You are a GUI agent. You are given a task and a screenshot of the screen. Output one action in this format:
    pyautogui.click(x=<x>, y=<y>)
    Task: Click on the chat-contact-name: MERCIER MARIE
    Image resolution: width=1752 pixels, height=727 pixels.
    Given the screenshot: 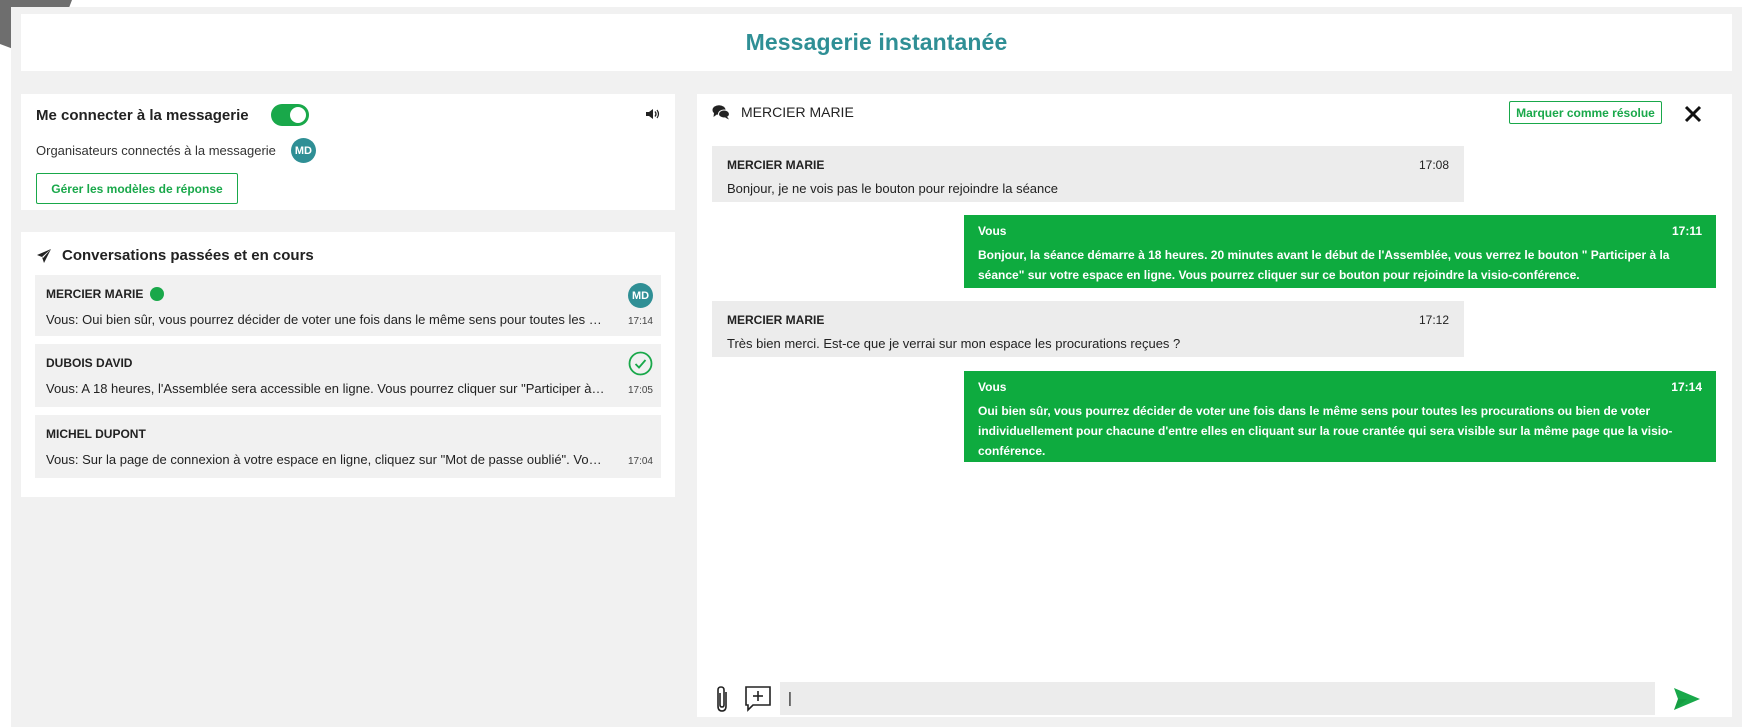 What is the action you would take?
    pyautogui.click(x=797, y=112)
    